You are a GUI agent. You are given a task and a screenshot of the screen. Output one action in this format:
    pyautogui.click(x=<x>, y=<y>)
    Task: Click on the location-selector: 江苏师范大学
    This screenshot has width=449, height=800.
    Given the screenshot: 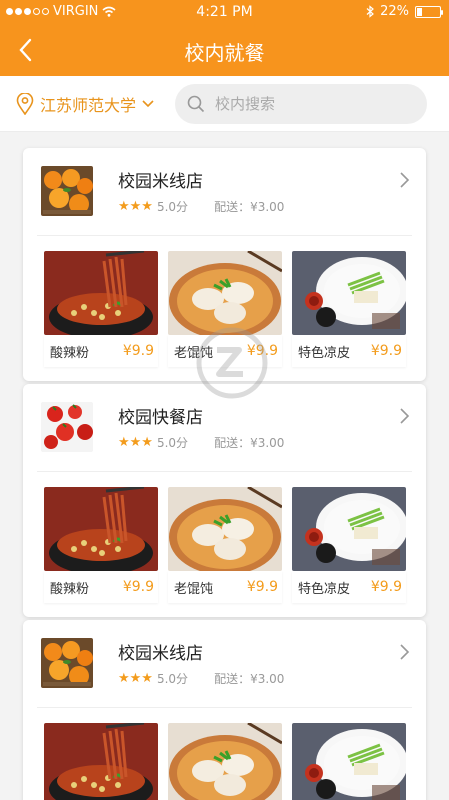 What is the action you would take?
    pyautogui.click(x=85, y=104)
    